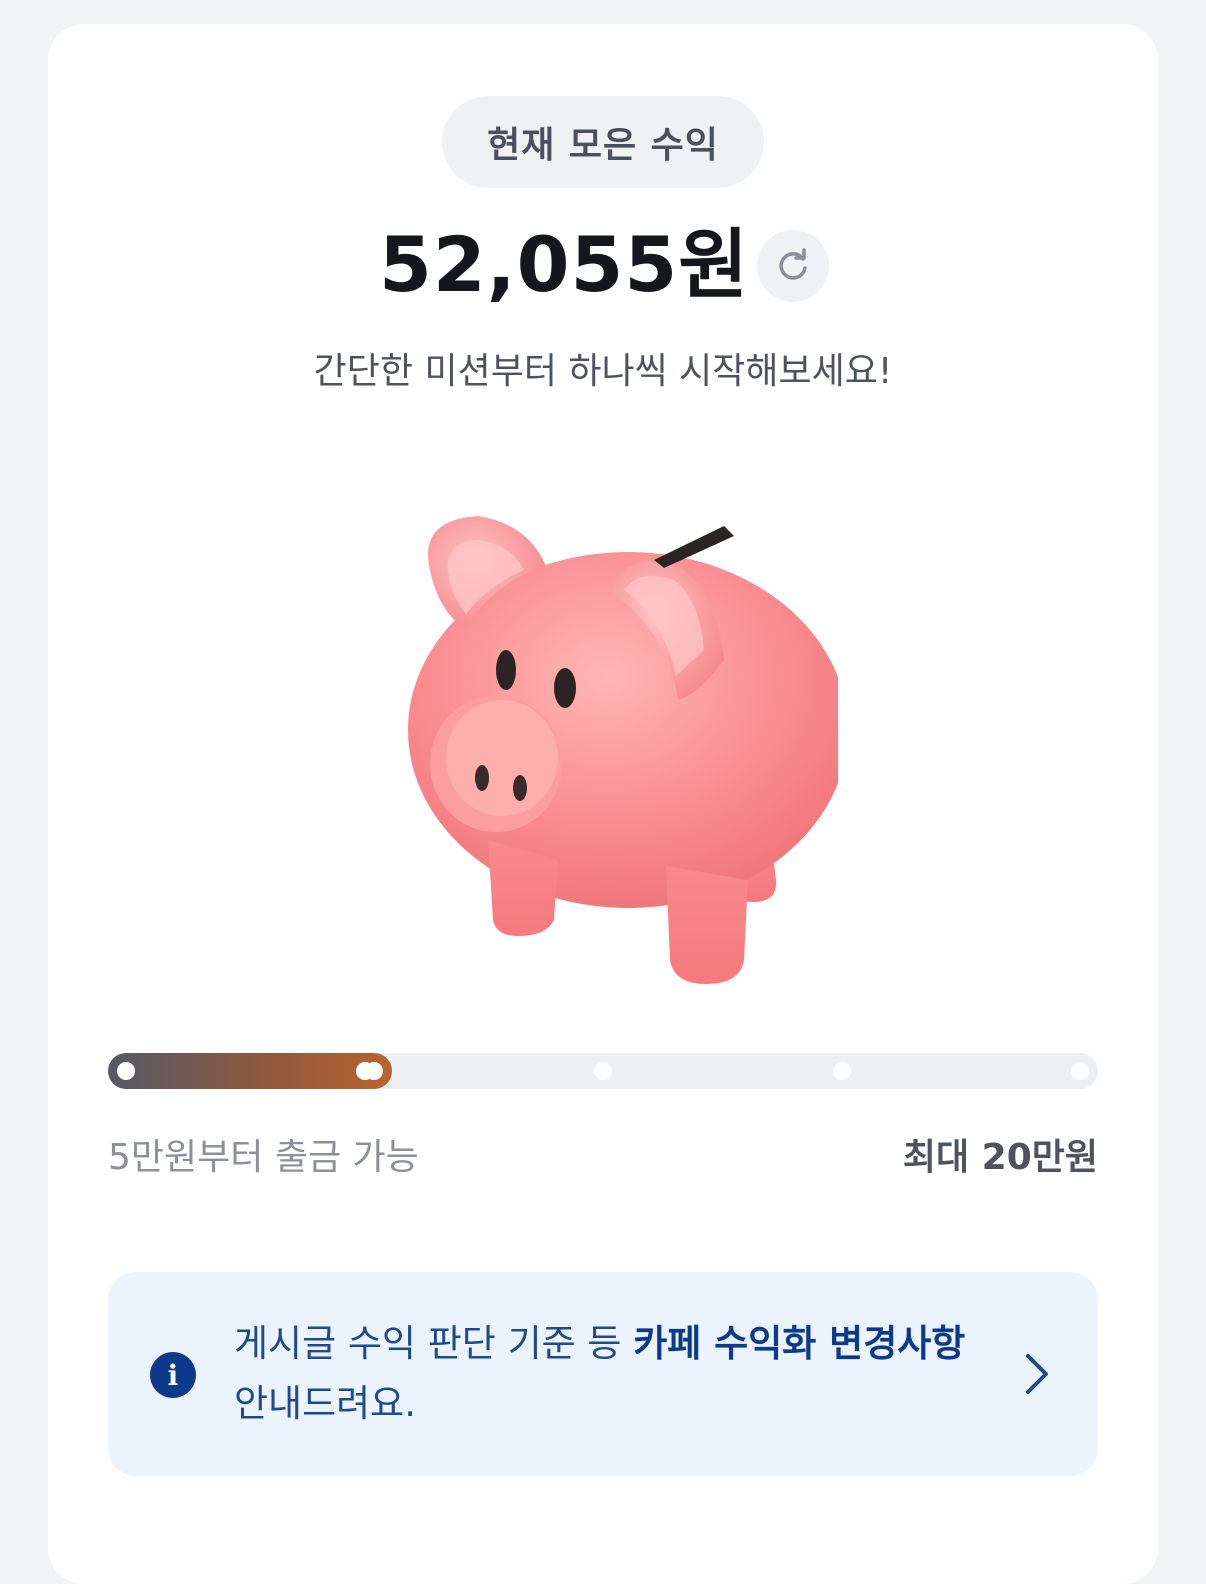 Image resolution: width=1206 pixels, height=1584 pixels. I want to click on earnings-progress-bar, so click(603, 1071).